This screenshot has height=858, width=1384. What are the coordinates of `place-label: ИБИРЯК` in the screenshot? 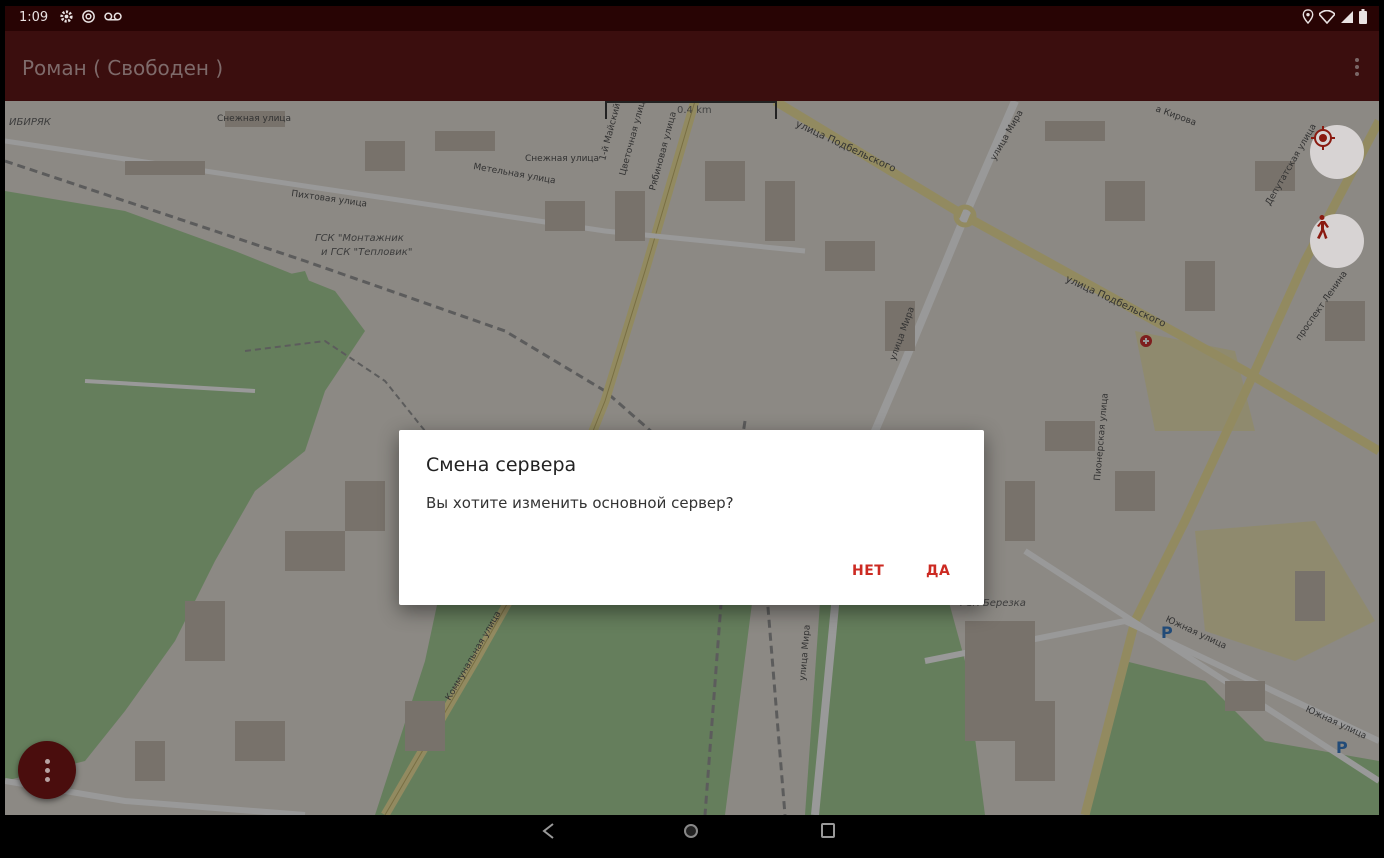 It's located at (30, 122).